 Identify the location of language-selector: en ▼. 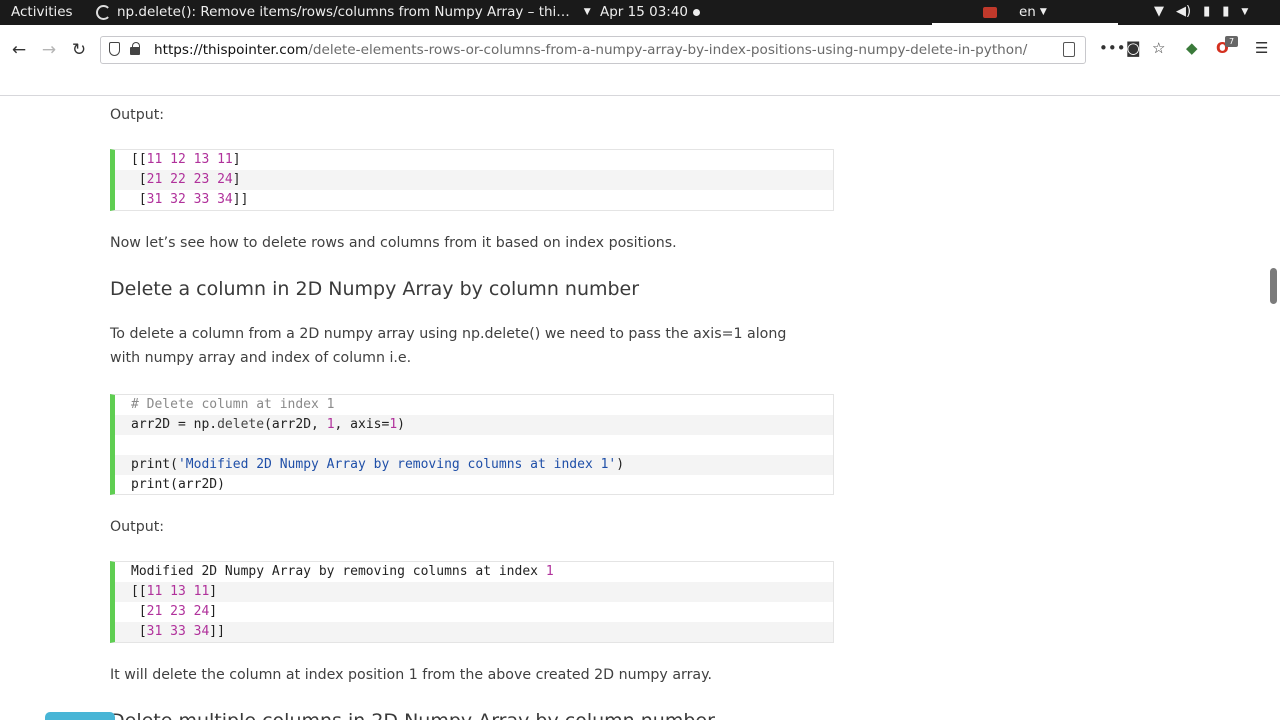
(1033, 12).